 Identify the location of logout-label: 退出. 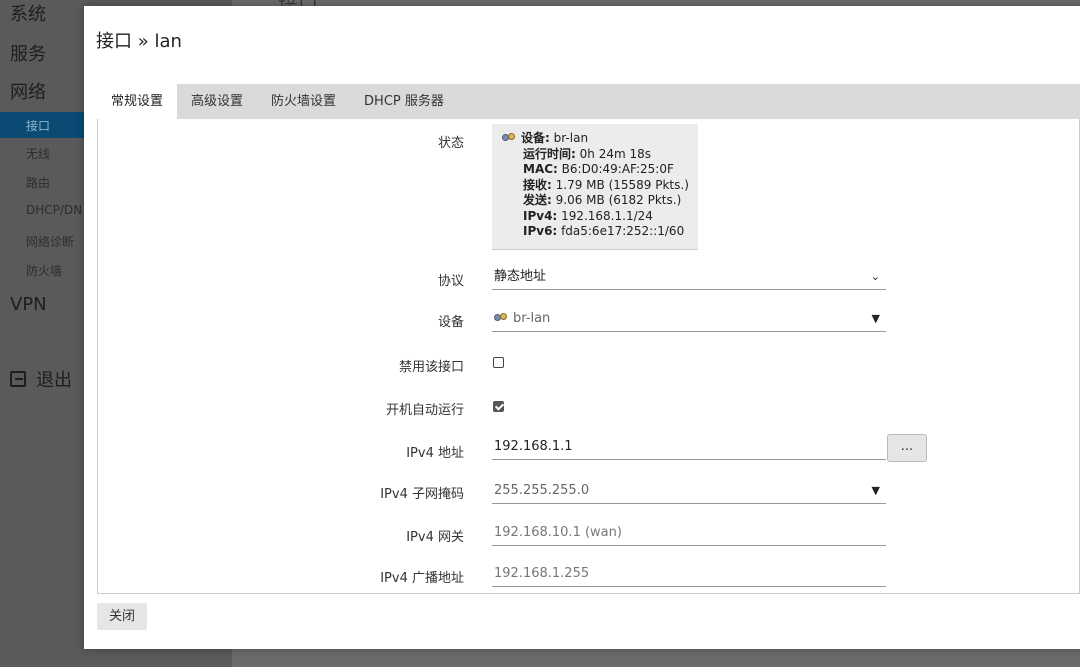
(54, 380).